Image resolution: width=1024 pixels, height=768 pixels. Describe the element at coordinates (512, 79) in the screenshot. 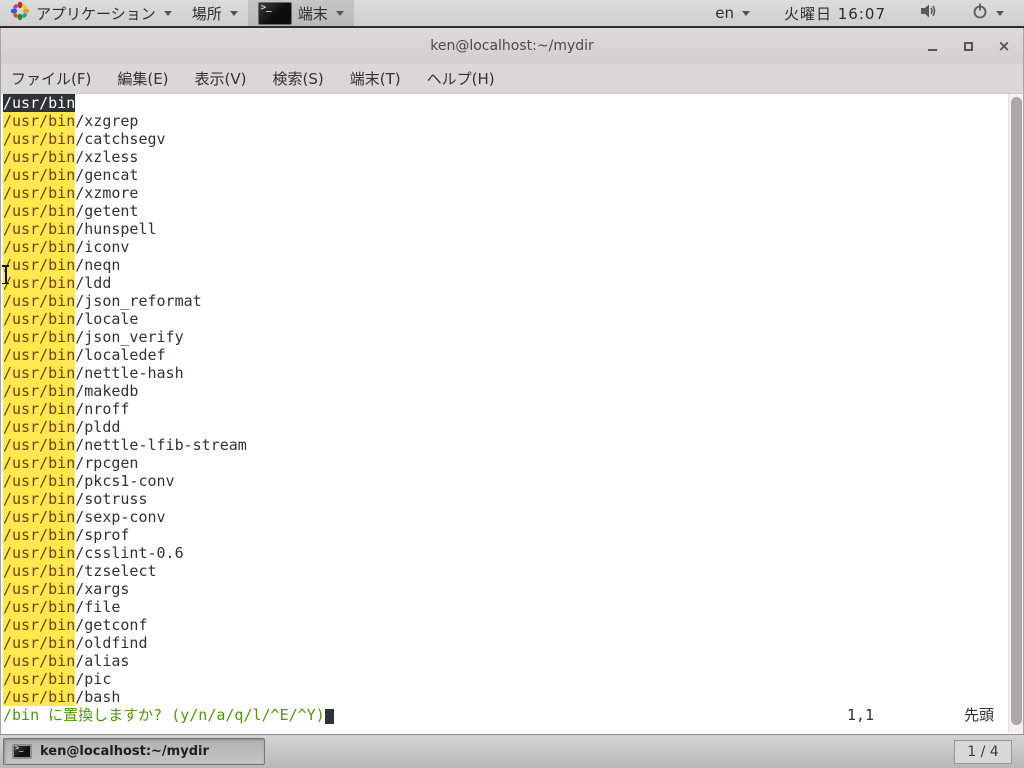

I see `terminal-menubar: ファイル(F) 編集(E) 表示(V) 検索(S) 端末(T) ヘルプ(H)` at that location.